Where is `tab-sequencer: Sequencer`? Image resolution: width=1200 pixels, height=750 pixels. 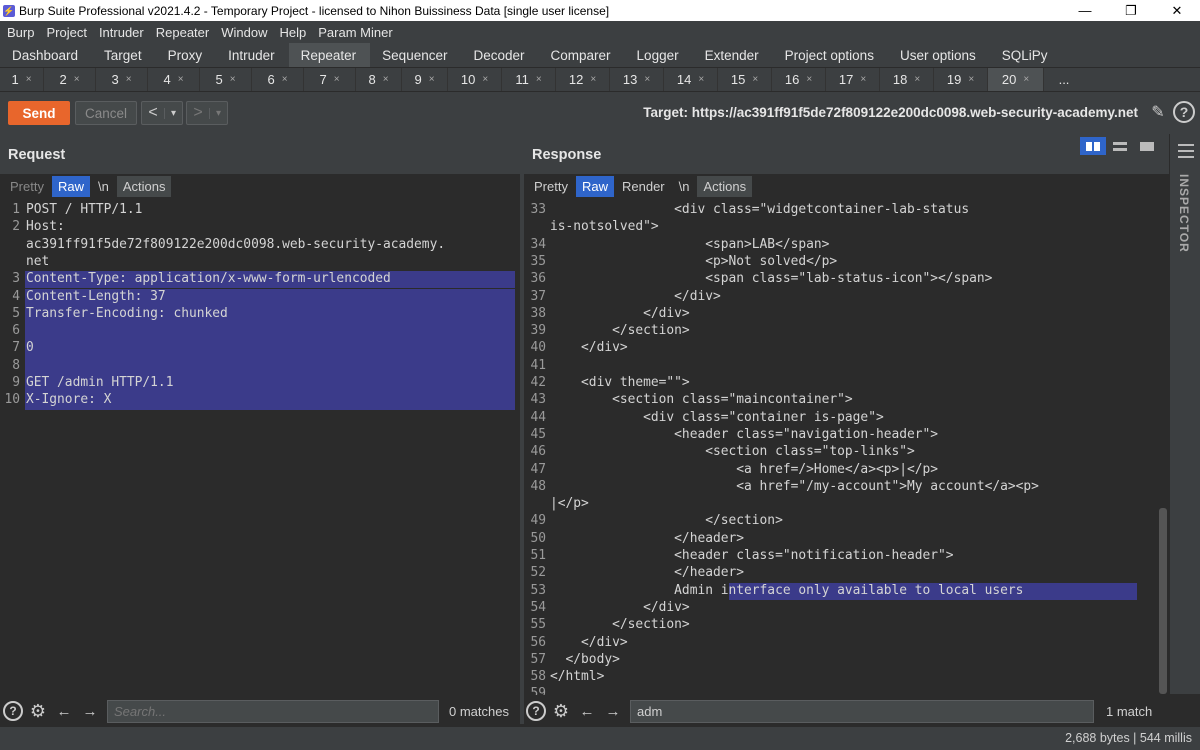 tab-sequencer: Sequencer is located at coordinates (415, 55).